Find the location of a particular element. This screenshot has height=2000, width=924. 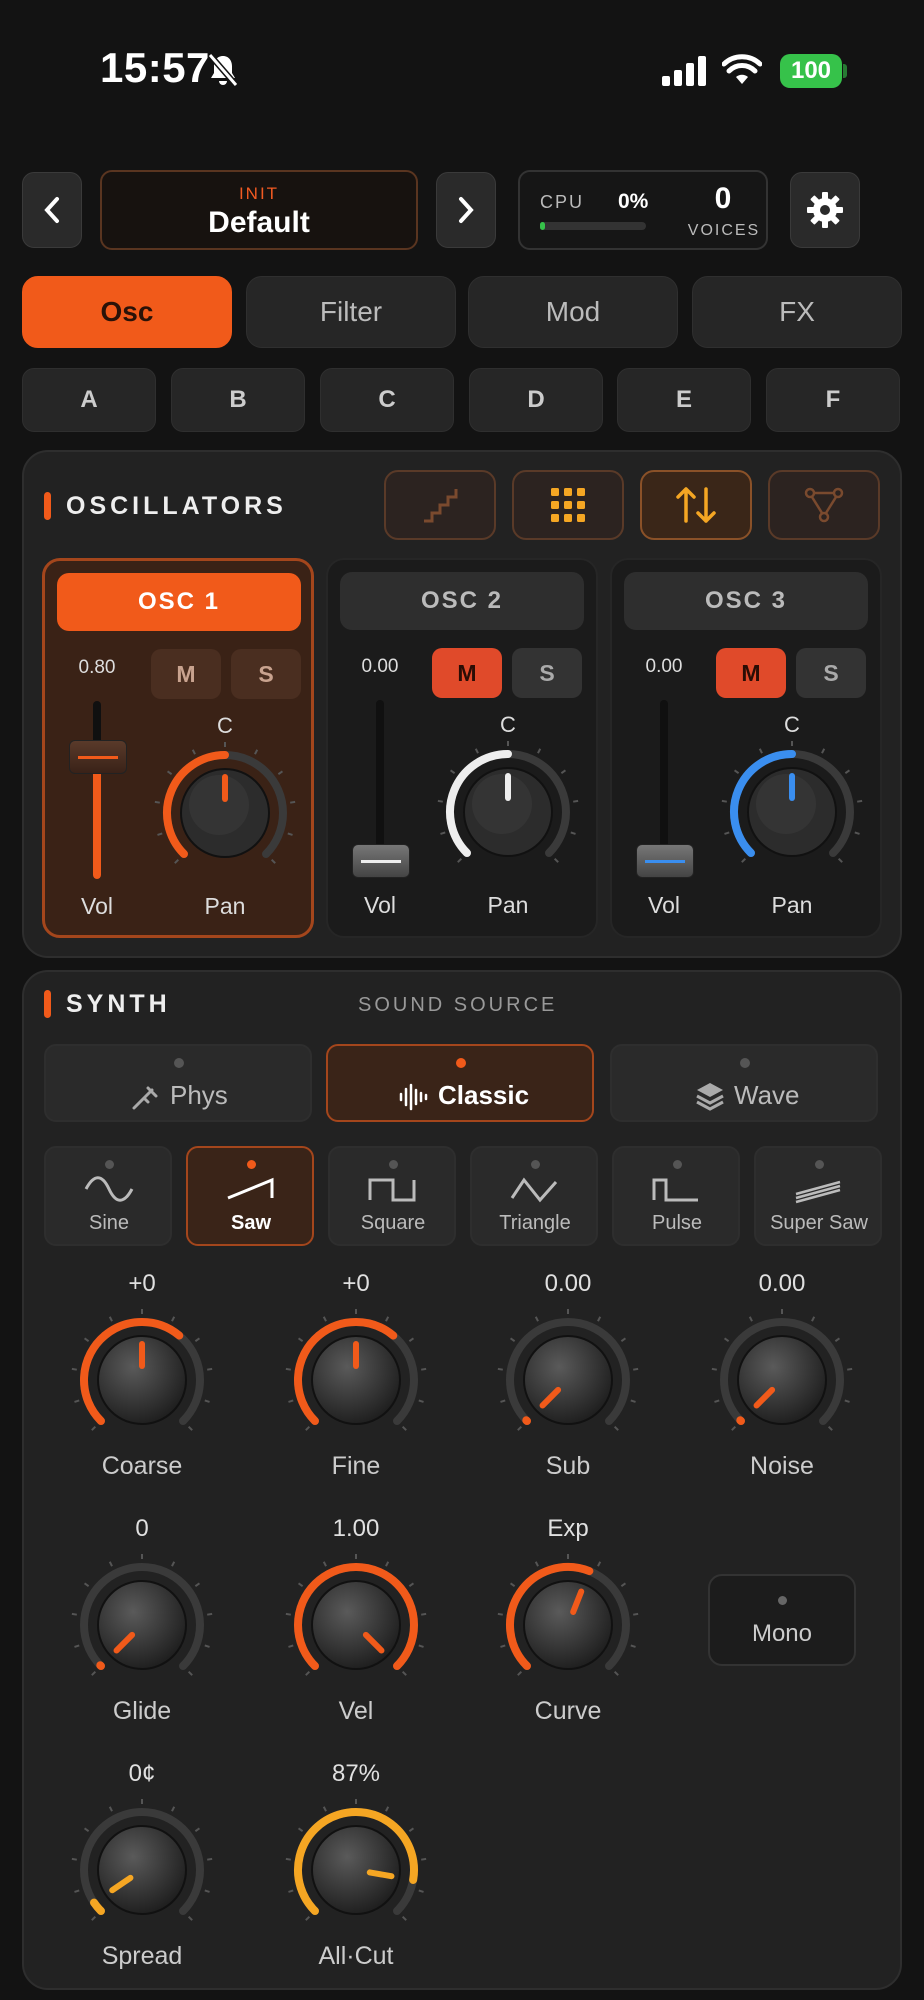

silent-mode-icon is located at coordinates (223, 70).